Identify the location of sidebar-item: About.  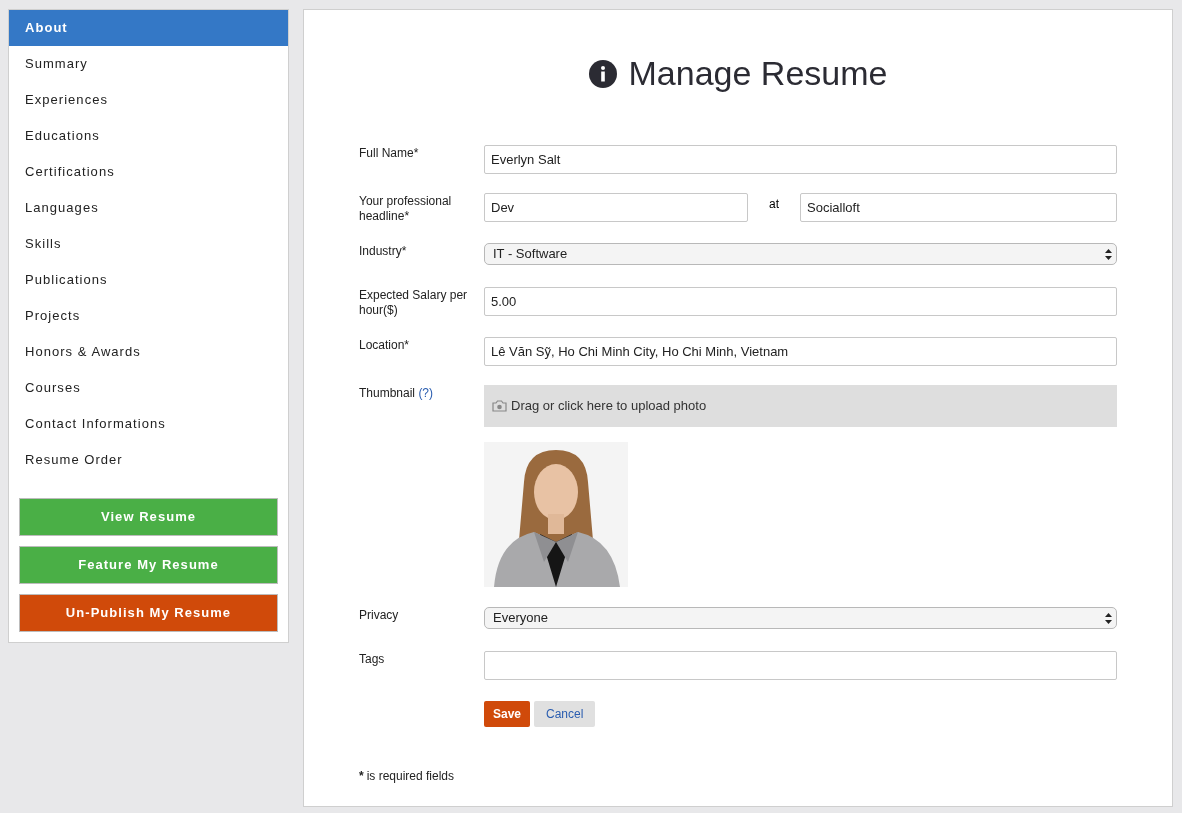
(148, 28).